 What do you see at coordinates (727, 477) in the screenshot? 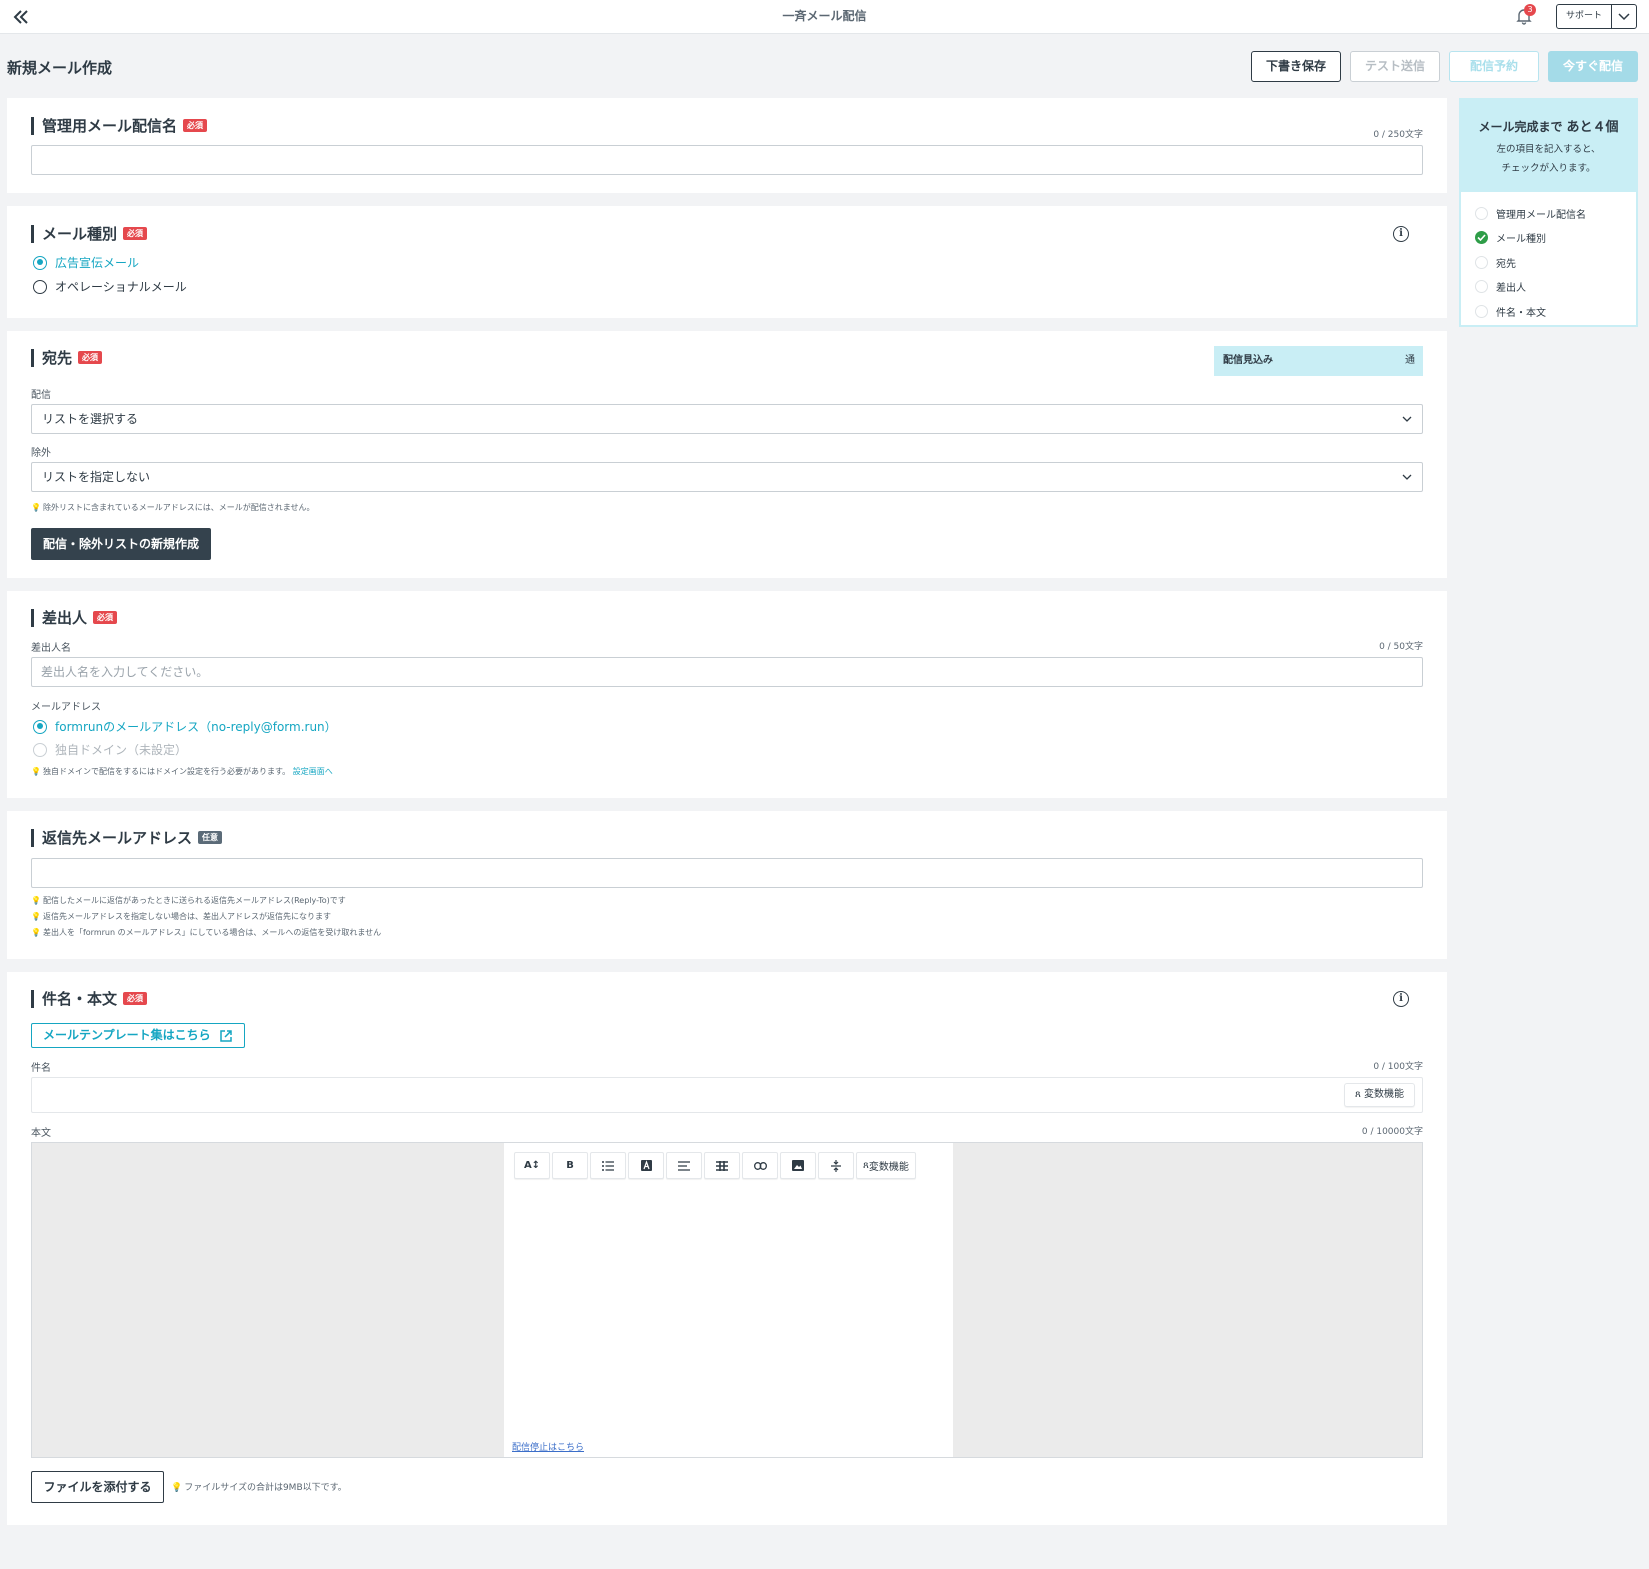
I see `exclude-list-select: リストを指定しない` at bounding box center [727, 477].